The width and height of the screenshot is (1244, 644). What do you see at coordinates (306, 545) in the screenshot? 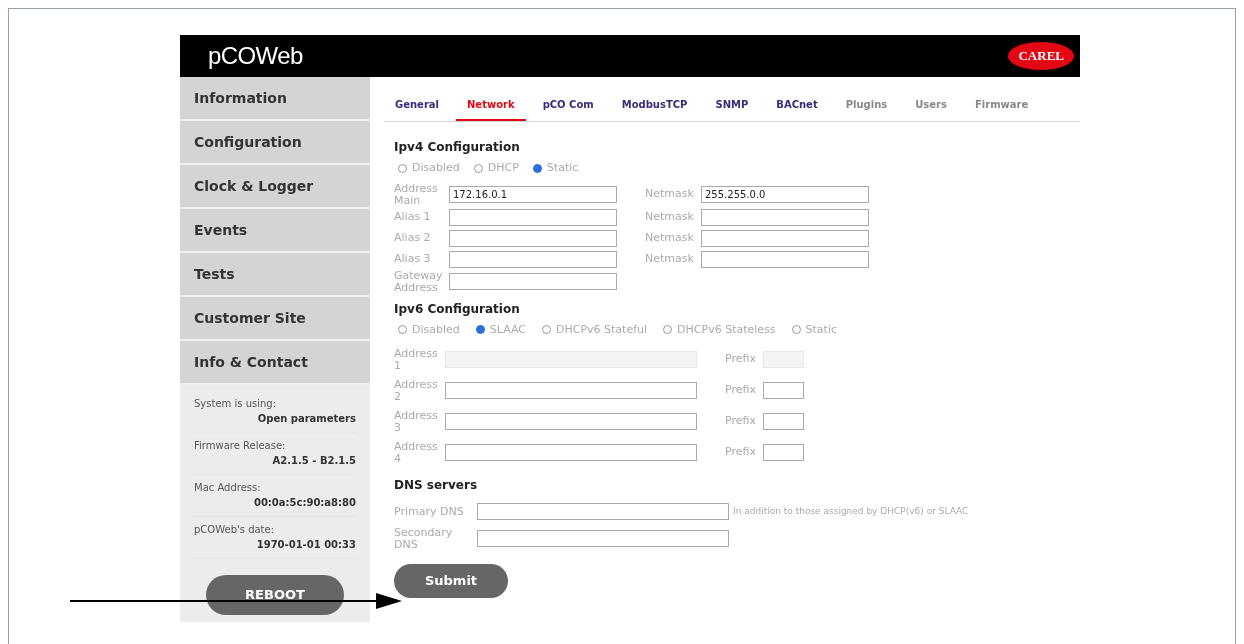
I see `info-value: 1970-01-01 00:33` at bounding box center [306, 545].